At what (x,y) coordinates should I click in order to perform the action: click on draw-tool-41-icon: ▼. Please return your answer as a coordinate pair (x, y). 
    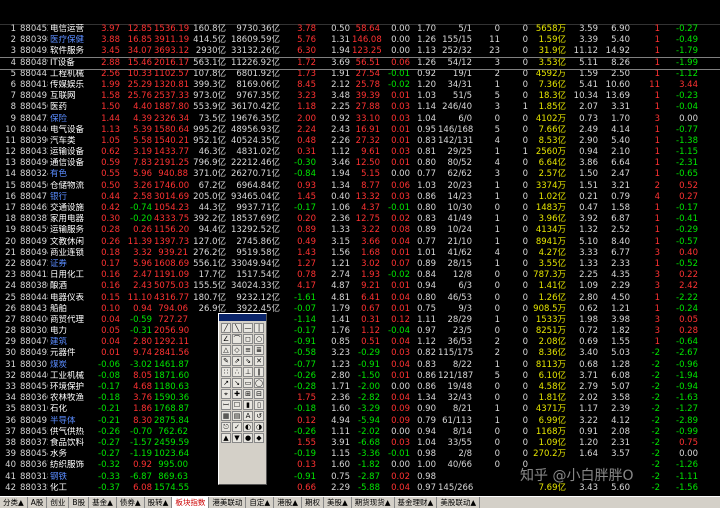
    Looking at the image, I should click on (237, 438).